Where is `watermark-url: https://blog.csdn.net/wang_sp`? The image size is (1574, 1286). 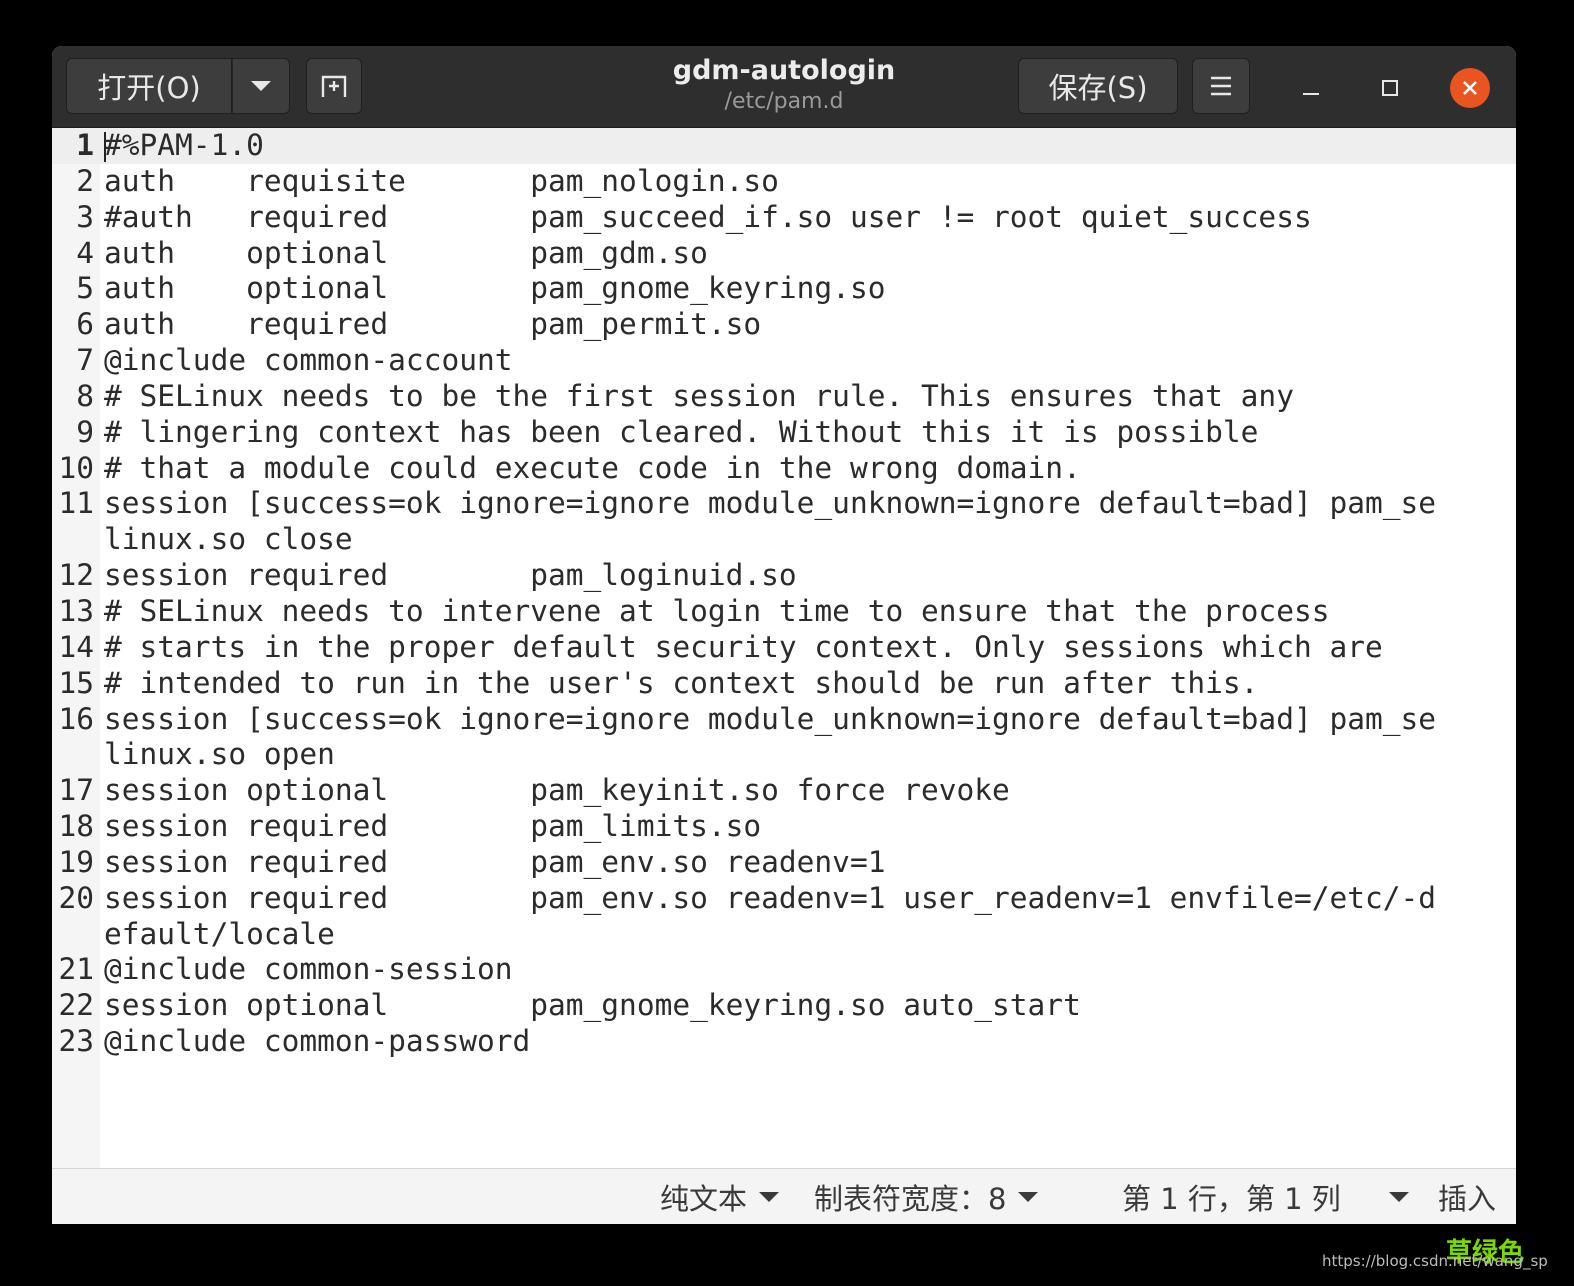 watermark-url: https://blog.csdn.net/wang_sp is located at coordinates (1435, 1261).